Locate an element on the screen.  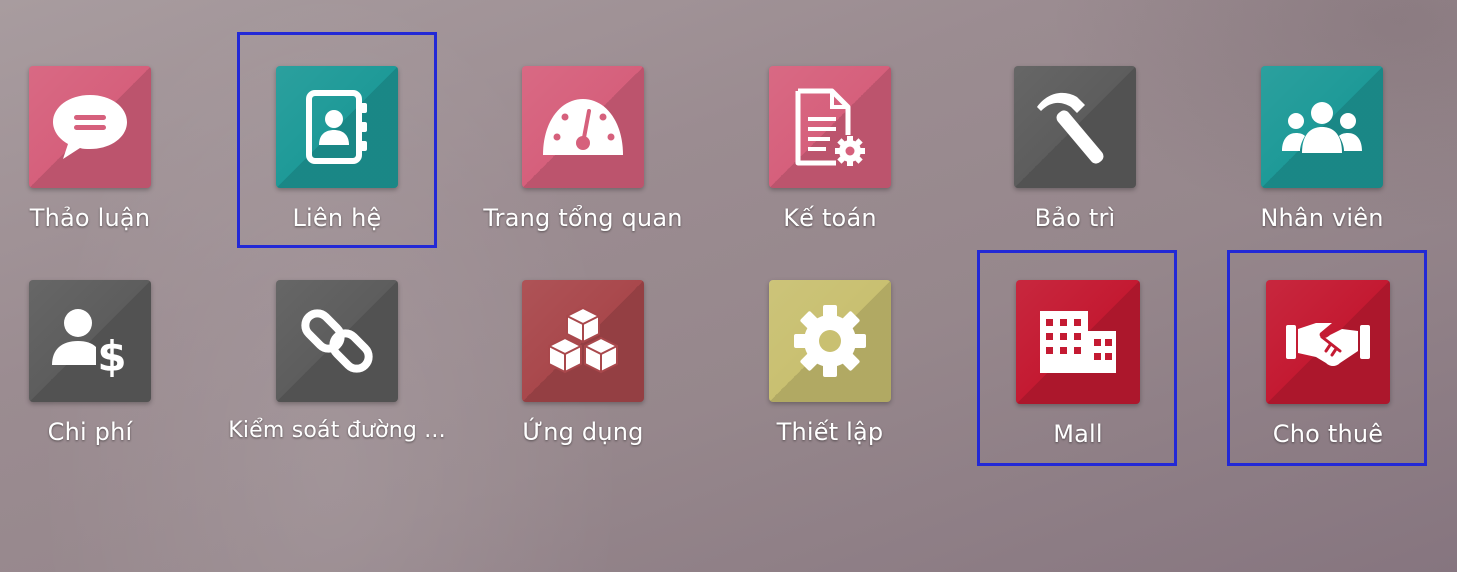
cubes-icon is located at coordinates (583, 340).